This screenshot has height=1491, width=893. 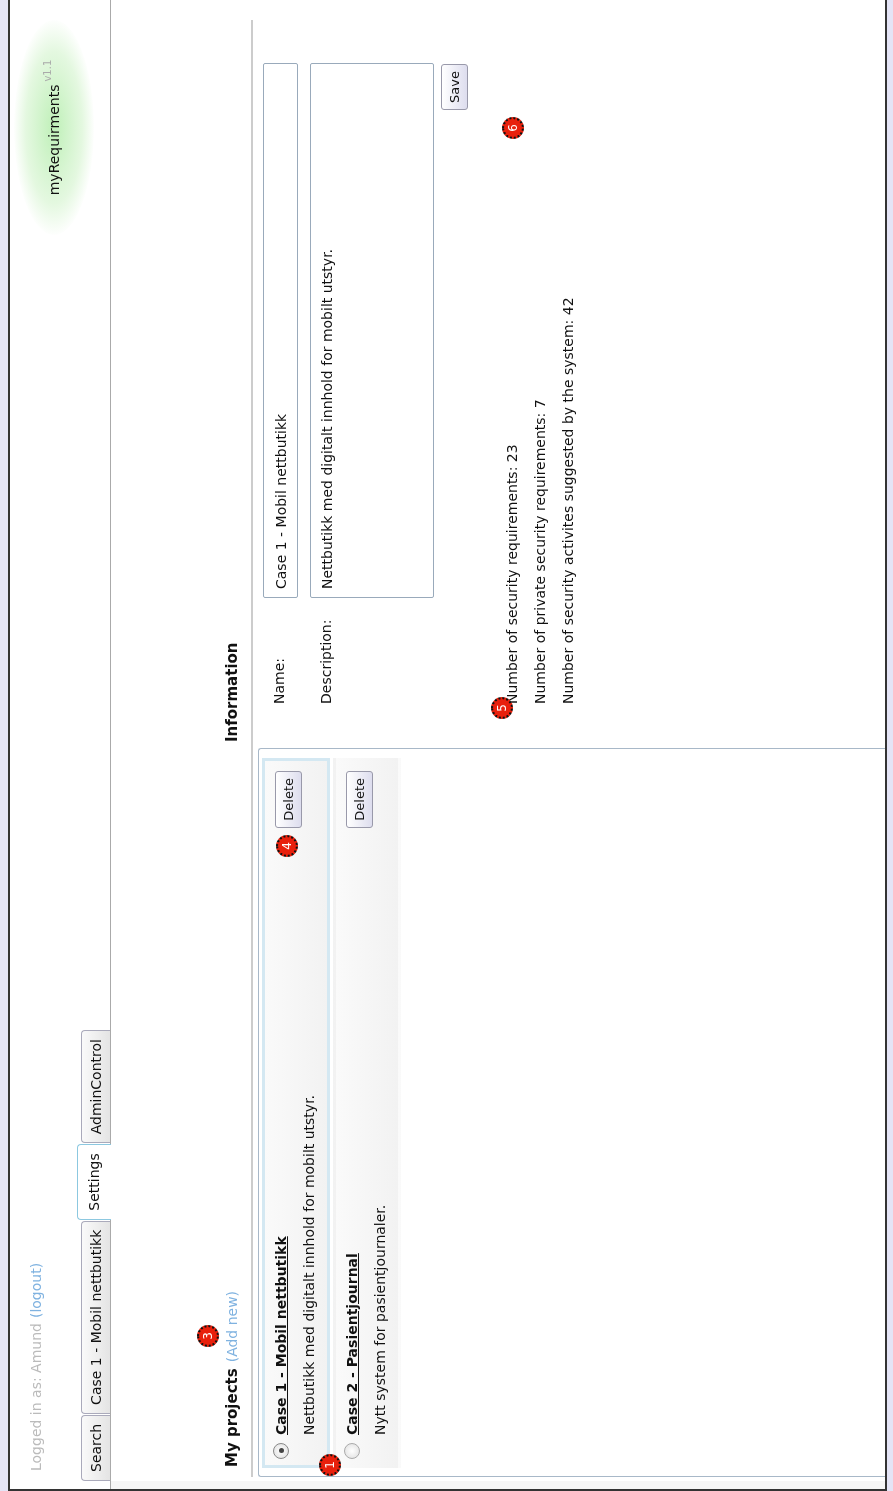 I want to click on project-description: Nettbutikk med digitalt innhold for mobilt utstyr., so click(x=309, y=1265).